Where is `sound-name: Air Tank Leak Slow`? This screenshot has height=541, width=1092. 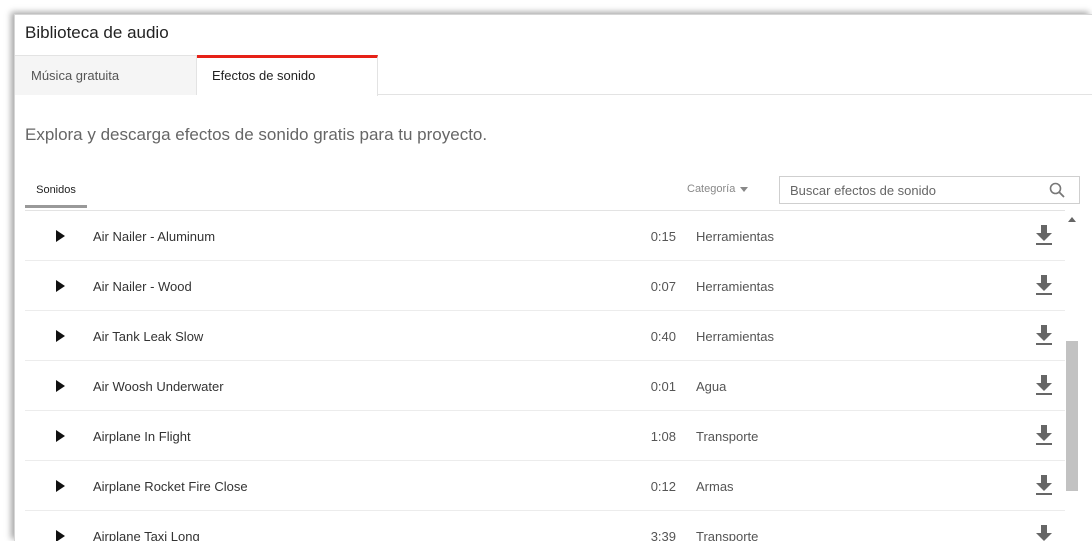
sound-name: Air Tank Leak Slow is located at coordinates (148, 336).